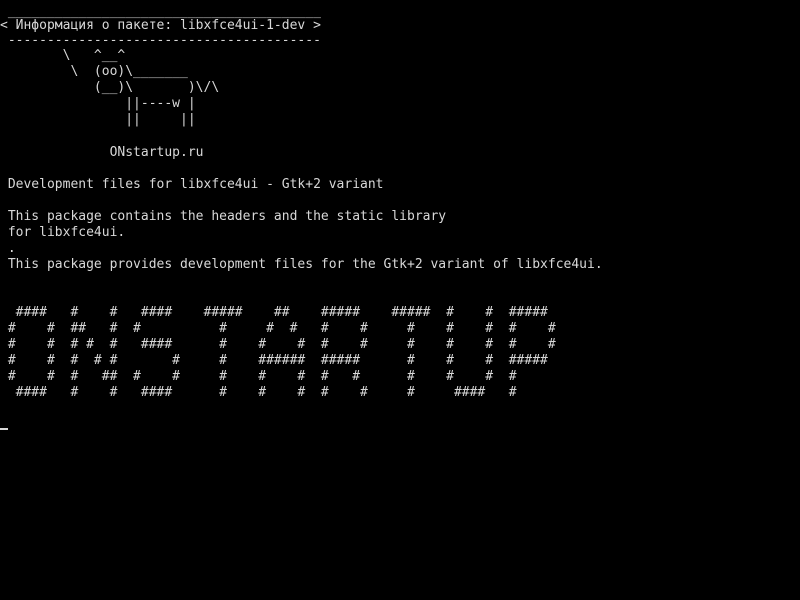  What do you see at coordinates (4, 429) in the screenshot?
I see `text-cursor` at bounding box center [4, 429].